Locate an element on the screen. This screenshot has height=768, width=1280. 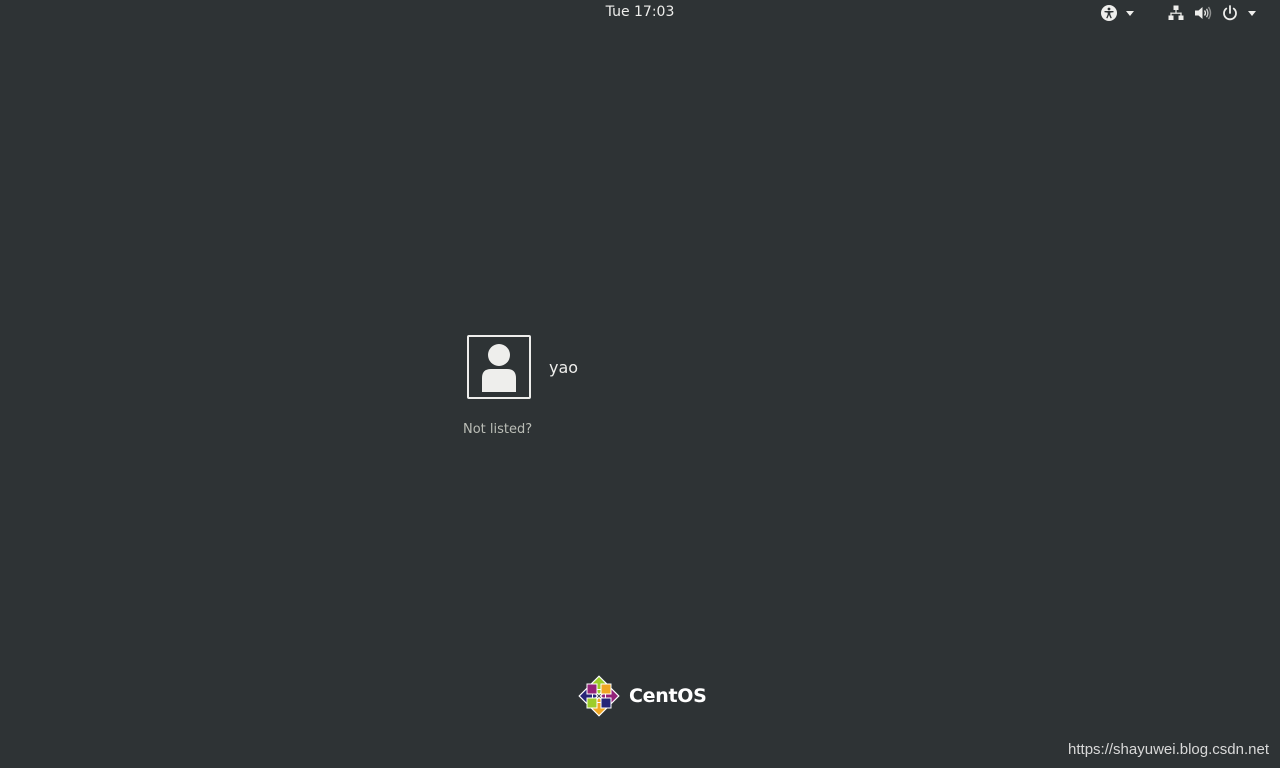
volume-icon is located at coordinates (1203, 13).